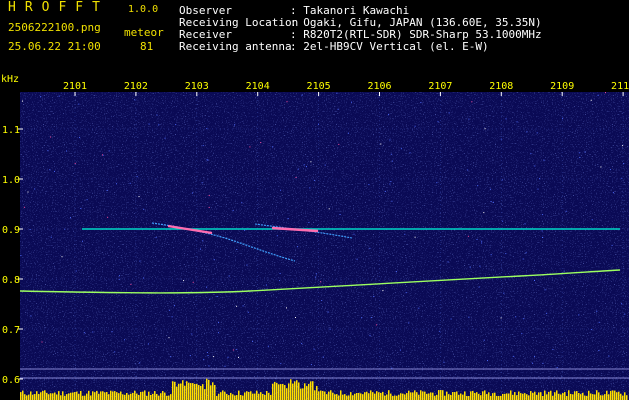 The width and height of the screenshot is (629, 400). I want to click on frequency-tick-label: 1.0, so click(11, 180).